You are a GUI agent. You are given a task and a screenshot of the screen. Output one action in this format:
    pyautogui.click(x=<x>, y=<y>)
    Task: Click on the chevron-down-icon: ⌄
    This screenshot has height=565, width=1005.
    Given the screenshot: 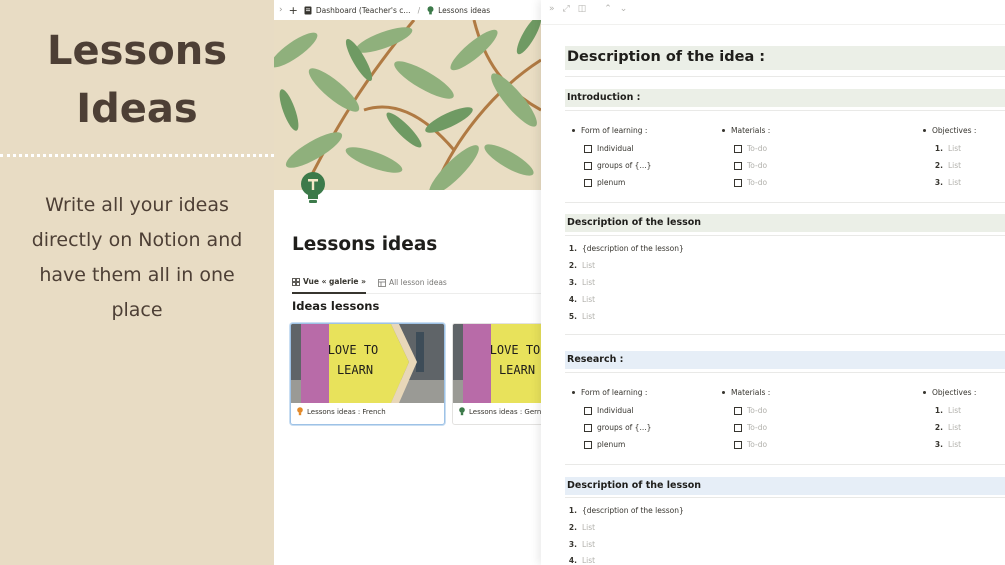 What is the action you would take?
    pyautogui.click(x=624, y=9)
    